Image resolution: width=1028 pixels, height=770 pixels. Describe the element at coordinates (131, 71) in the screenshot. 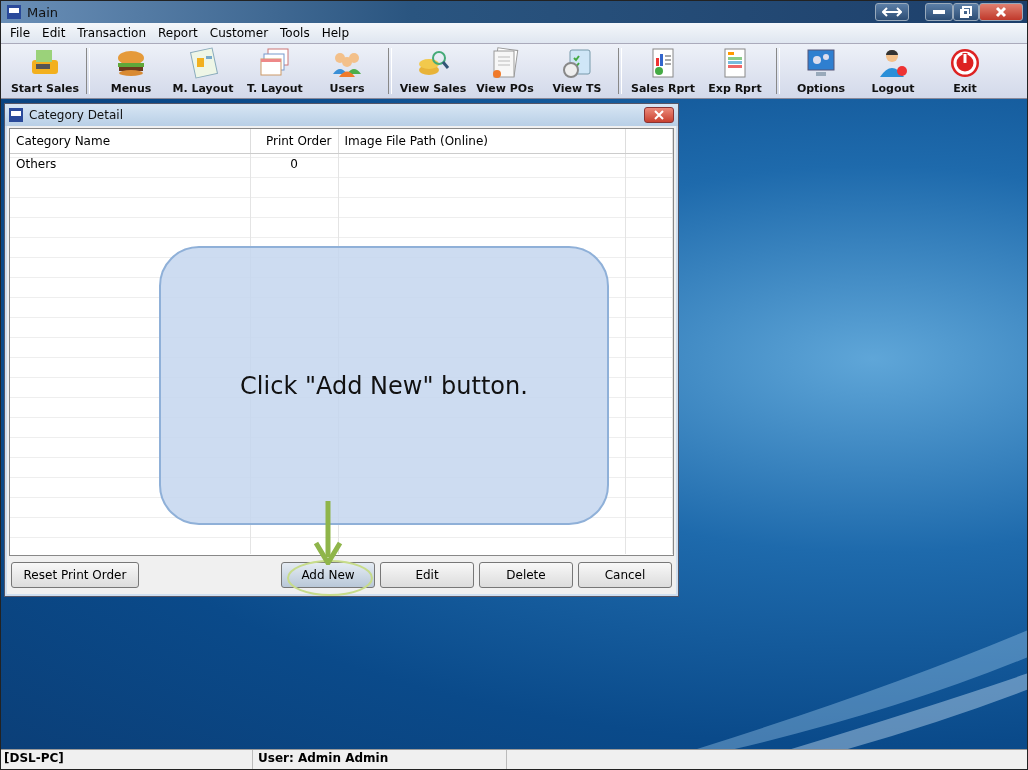

I see `toolbar-button: Menus` at that location.